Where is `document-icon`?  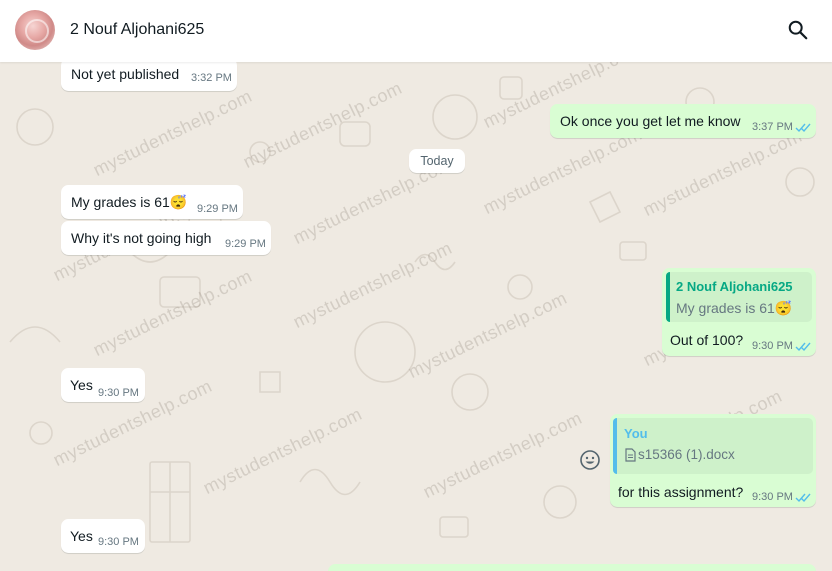
document-icon is located at coordinates (630, 455).